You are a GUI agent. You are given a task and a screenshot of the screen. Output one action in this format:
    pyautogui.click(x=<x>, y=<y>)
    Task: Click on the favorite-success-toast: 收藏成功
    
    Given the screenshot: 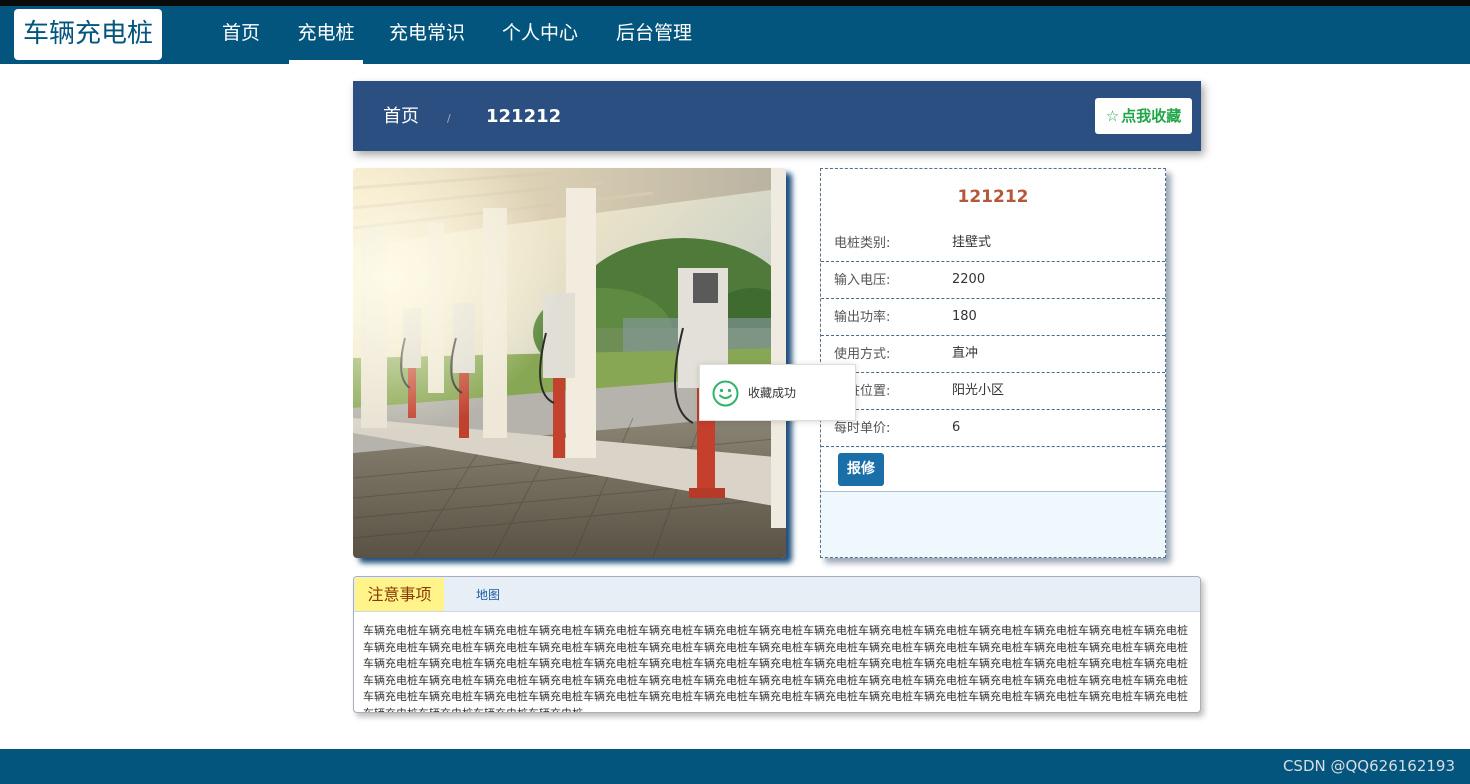 What is the action you would take?
    pyautogui.click(x=777, y=392)
    